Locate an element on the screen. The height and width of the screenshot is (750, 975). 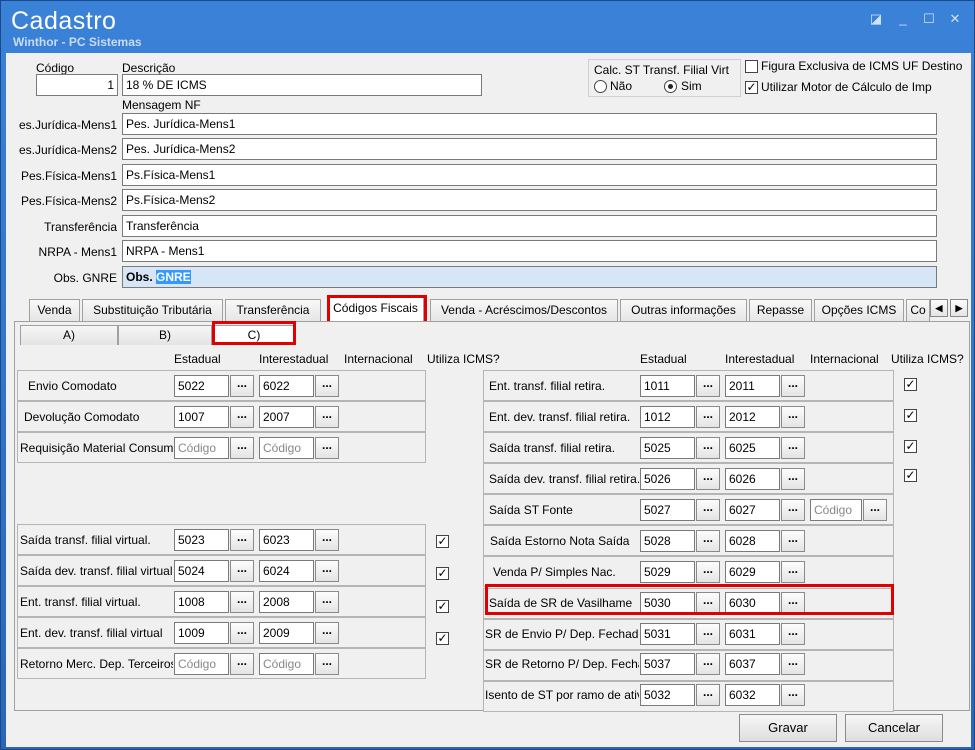
field-ent-dev-transf-filial-retira-estadual: 1012 is located at coordinates (667, 417).